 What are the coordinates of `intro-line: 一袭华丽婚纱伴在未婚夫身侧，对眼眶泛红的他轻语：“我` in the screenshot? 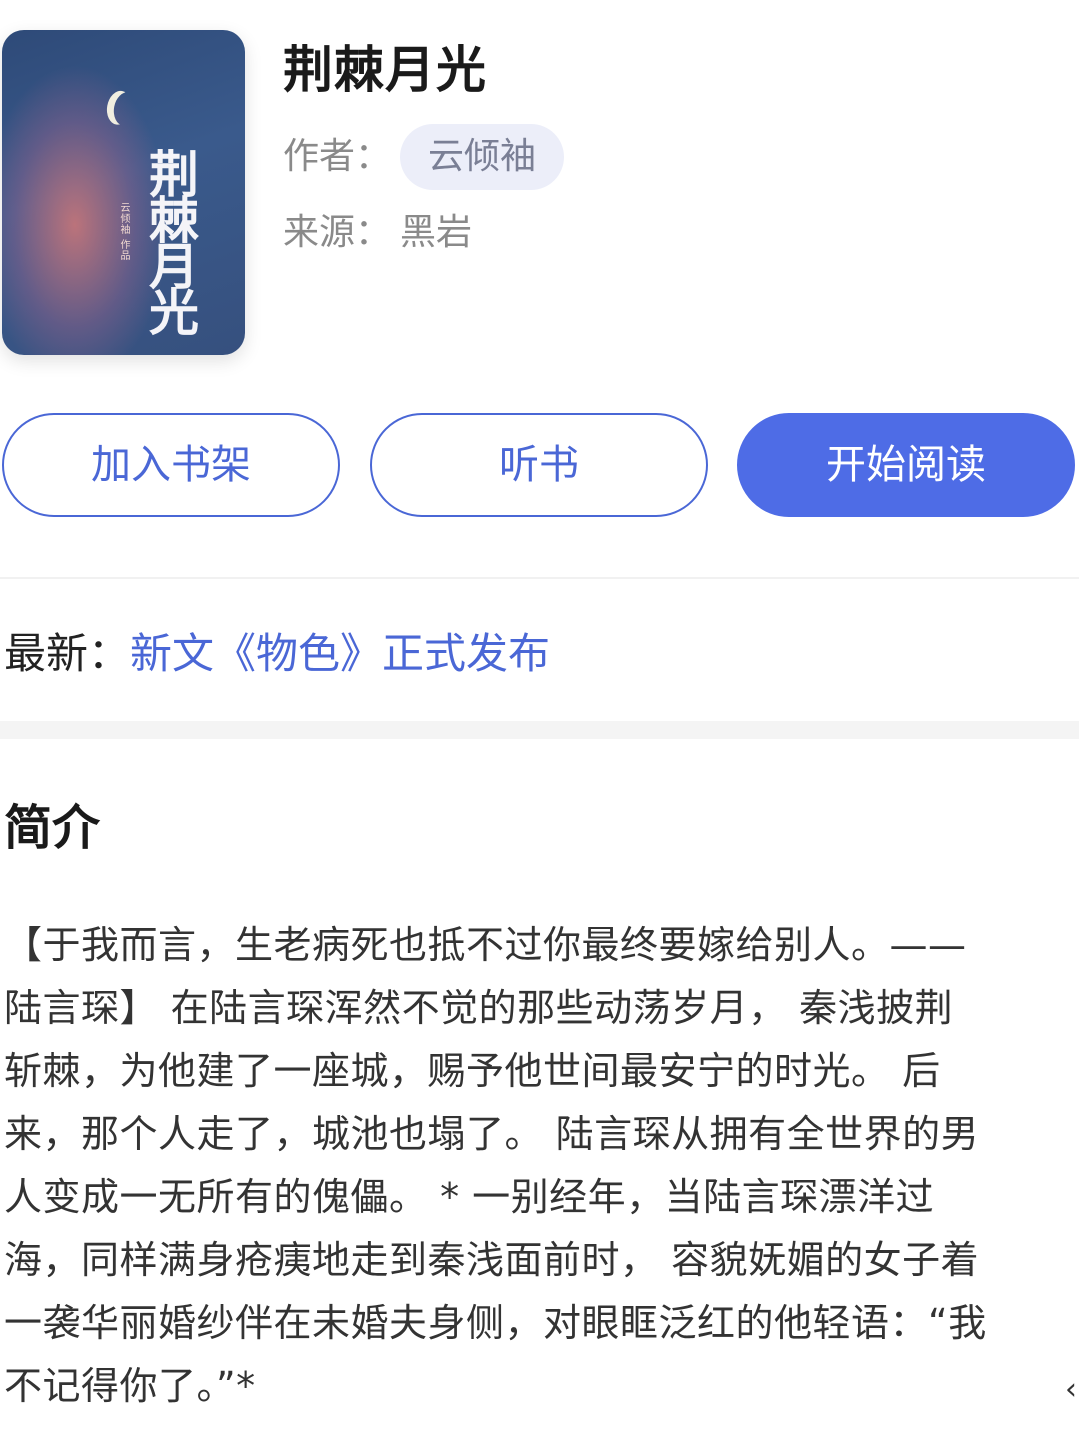 It's located at (495, 1323).